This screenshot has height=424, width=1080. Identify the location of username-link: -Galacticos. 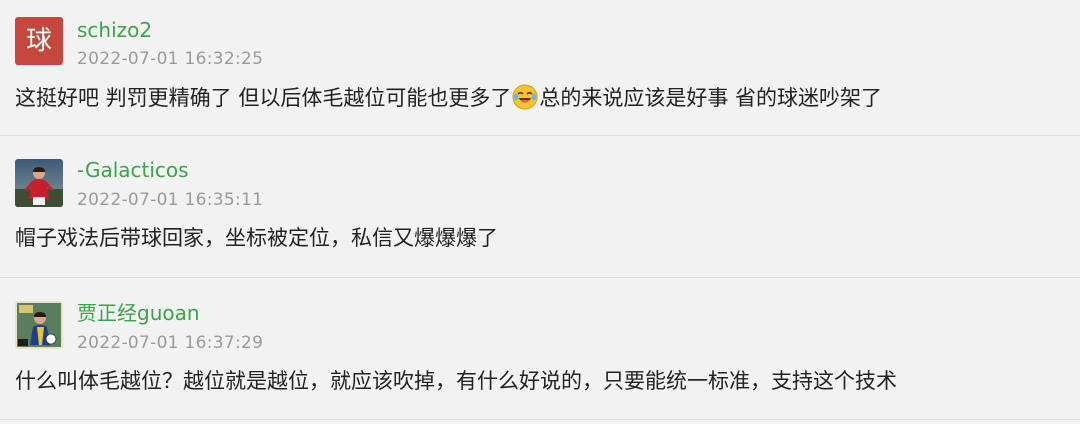
(133, 170).